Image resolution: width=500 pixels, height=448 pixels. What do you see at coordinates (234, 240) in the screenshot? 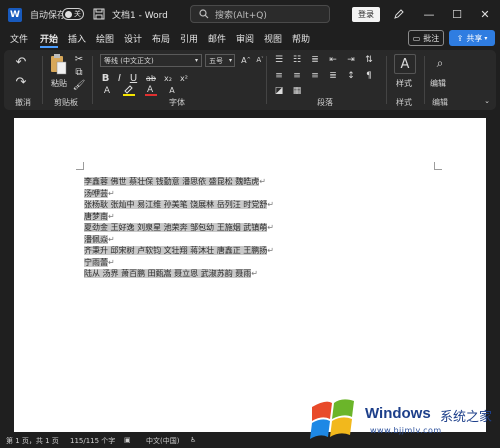
I see `text-line: 潘佩焱↵` at bounding box center [234, 240].